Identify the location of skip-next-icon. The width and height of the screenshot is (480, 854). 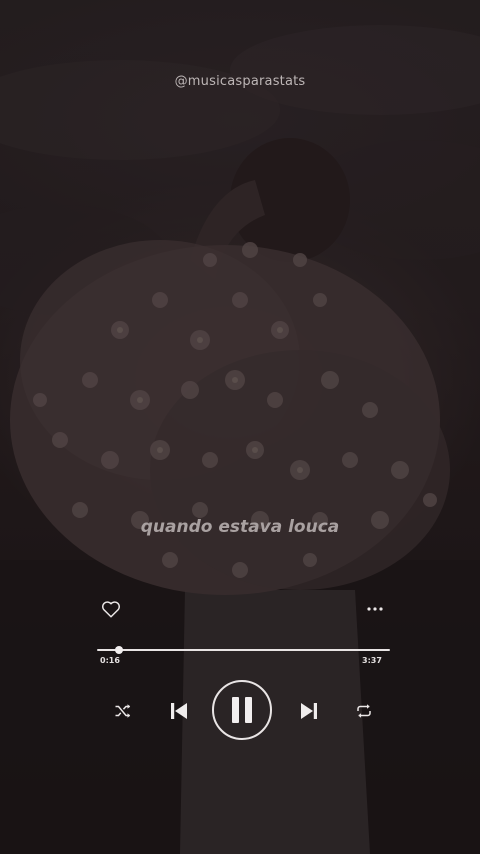
(309, 711).